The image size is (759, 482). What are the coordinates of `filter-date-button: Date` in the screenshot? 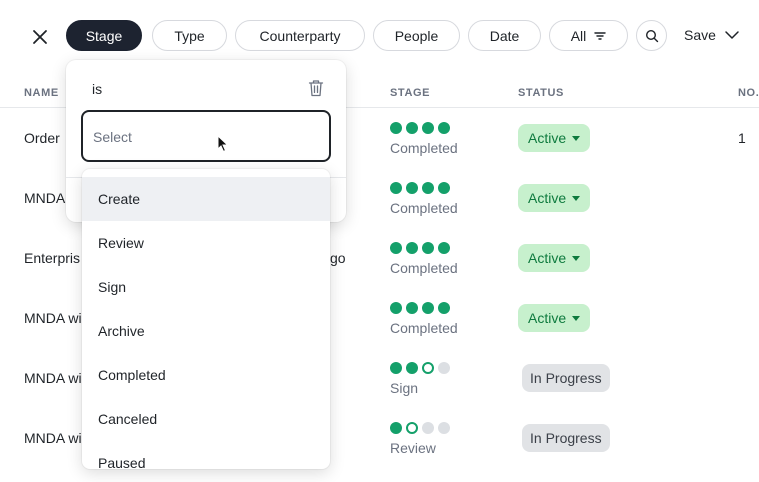 It's located at (504, 35).